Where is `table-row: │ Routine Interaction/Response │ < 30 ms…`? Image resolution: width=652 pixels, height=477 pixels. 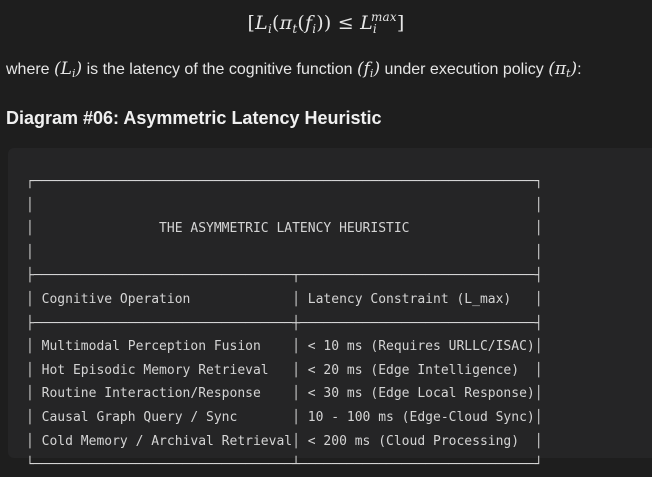
table-row: │ Routine Interaction/Response │ < 30 ms… is located at coordinates (284, 394).